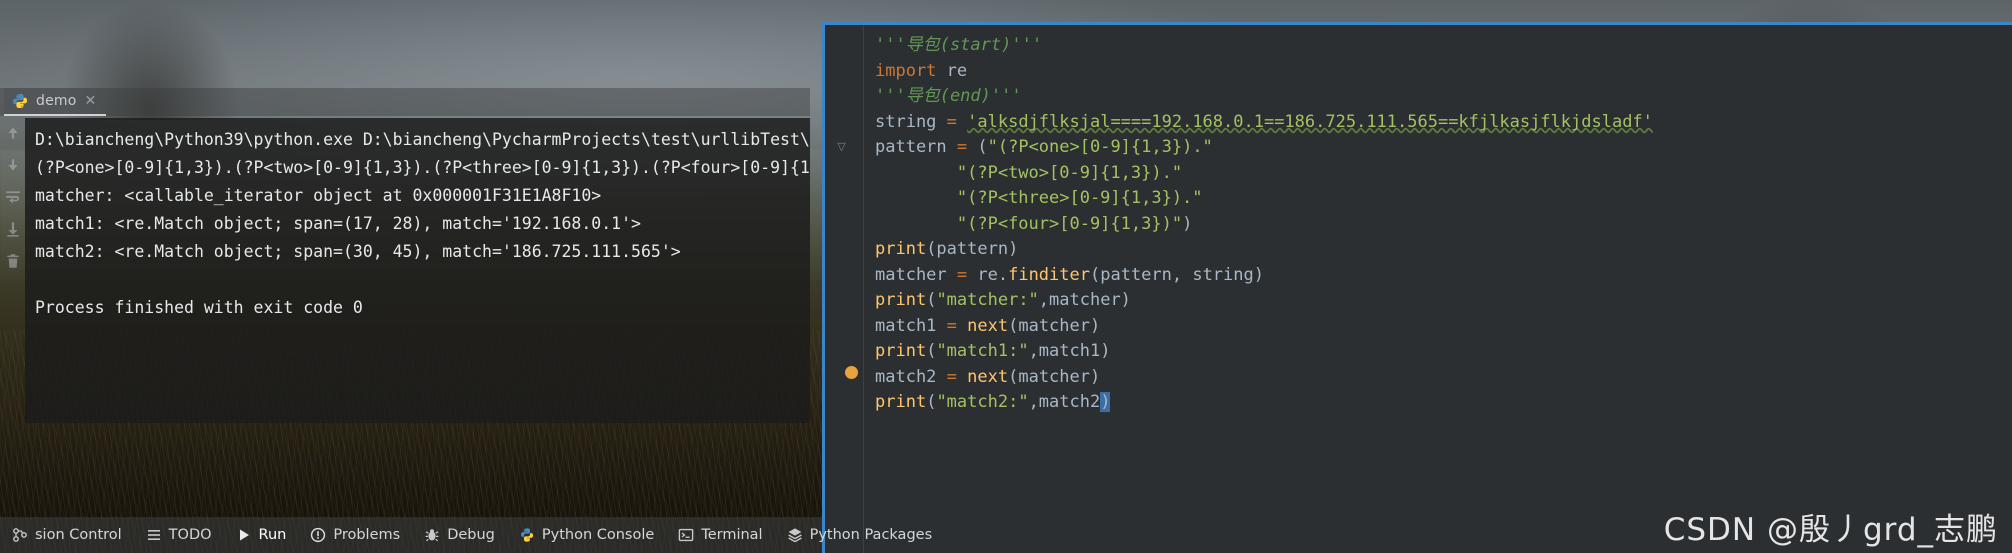 The height and width of the screenshot is (553, 2012). I want to click on tool-window-button-problems: Problems, so click(355, 535).